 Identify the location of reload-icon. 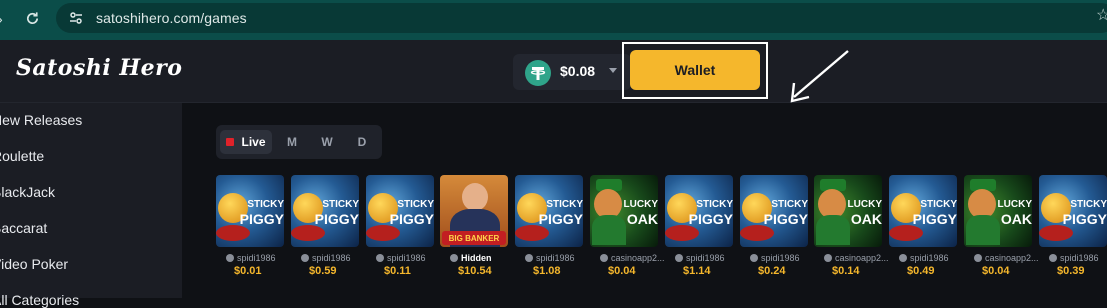
(32, 18).